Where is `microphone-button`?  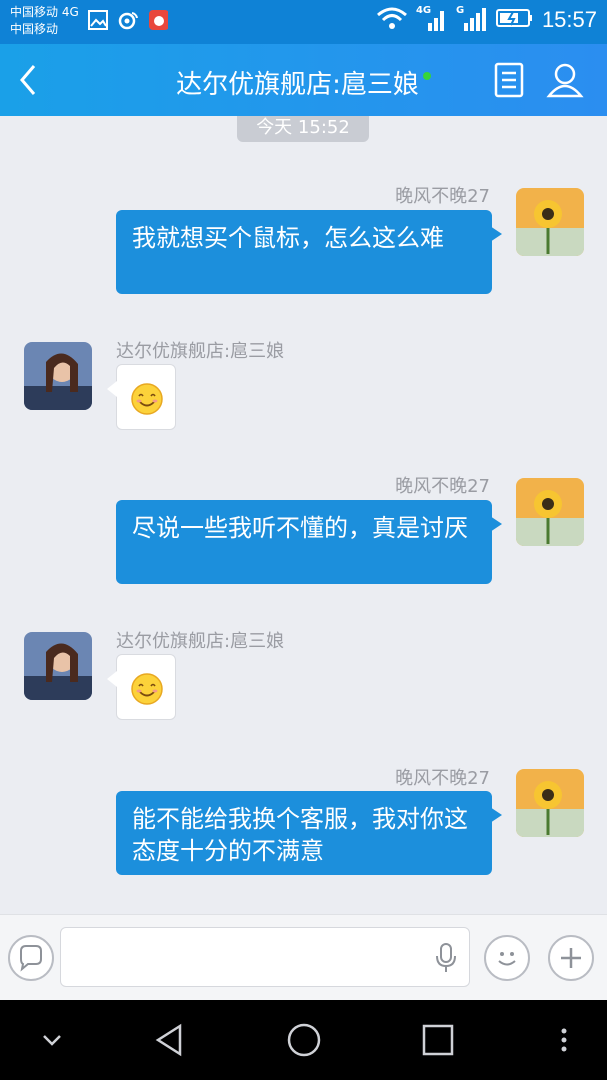 microphone-button is located at coordinates (446, 958).